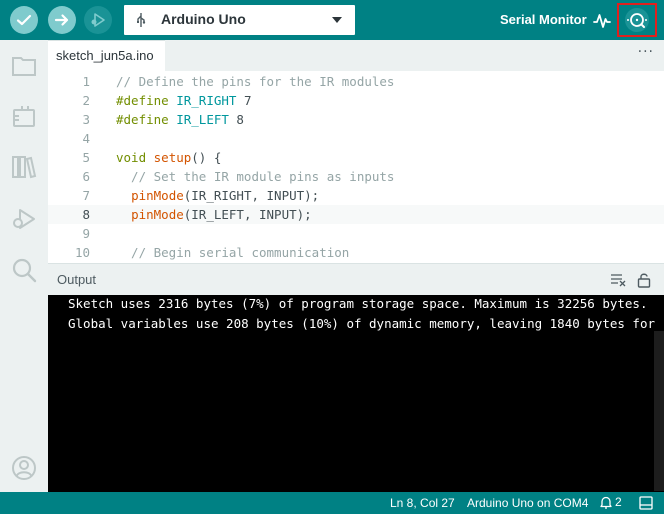  Describe the element at coordinates (86, 81) in the screenshot. I see `line-number: 1` at that location.